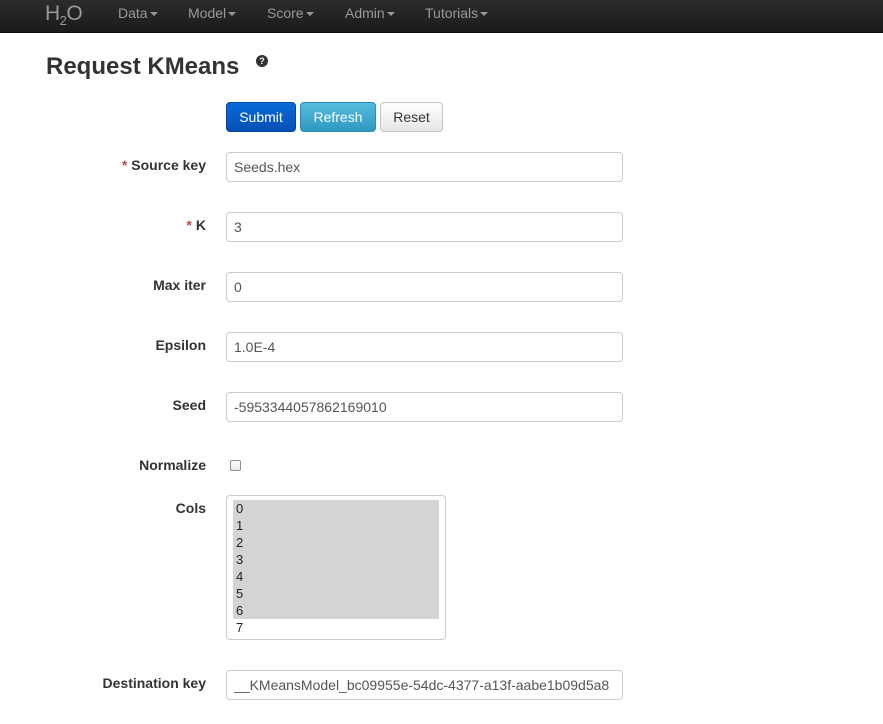 The height and width of the screenshot is (724, 883). What do you see at coordinates (336, 593) in the screenshot?
I see `cols-option-5: 5` at bounding box center [336, 593].